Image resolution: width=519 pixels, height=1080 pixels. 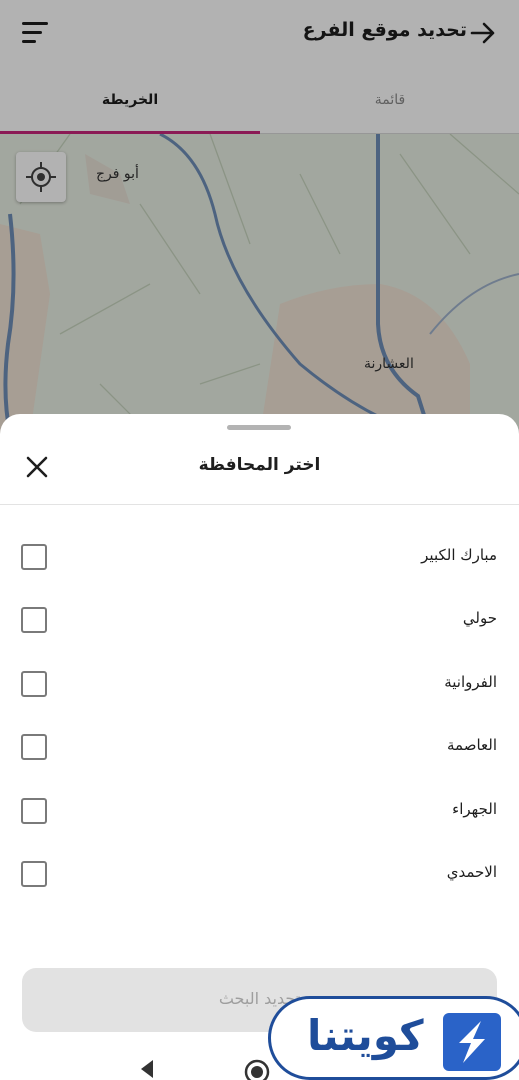 What do you see at coordinates (470, 681) in the screenshot?
I see `option-label: الفروانية` at bounding box center [470, 681].